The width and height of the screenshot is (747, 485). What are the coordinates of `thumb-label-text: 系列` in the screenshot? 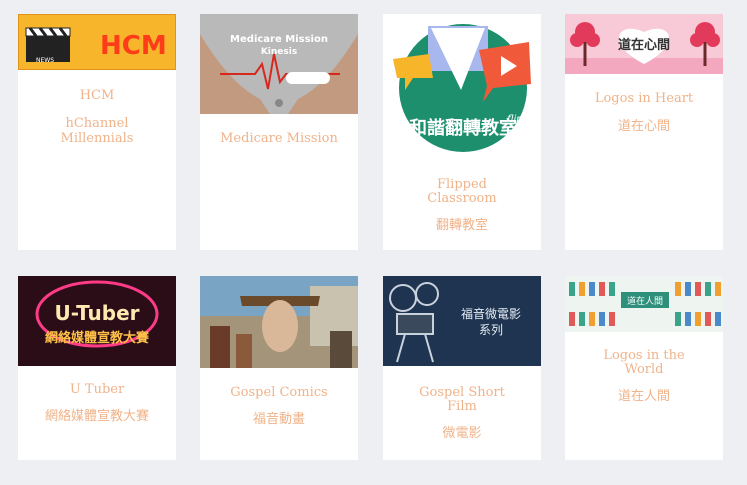 It's located at (491, 330).